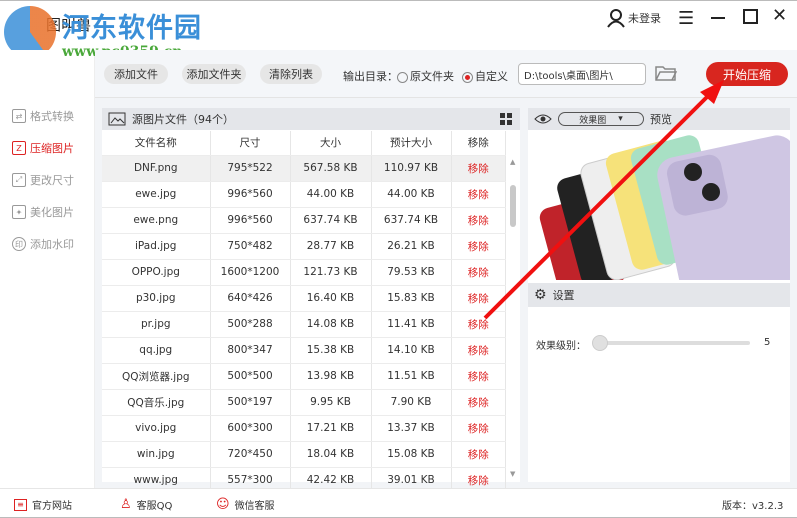 The width and height of the screenshot is (797, 518). Describe the element at coordinates (245, 504) in the screenshot. I see `wechat-support-link: ☺ 微信客服` at that location.